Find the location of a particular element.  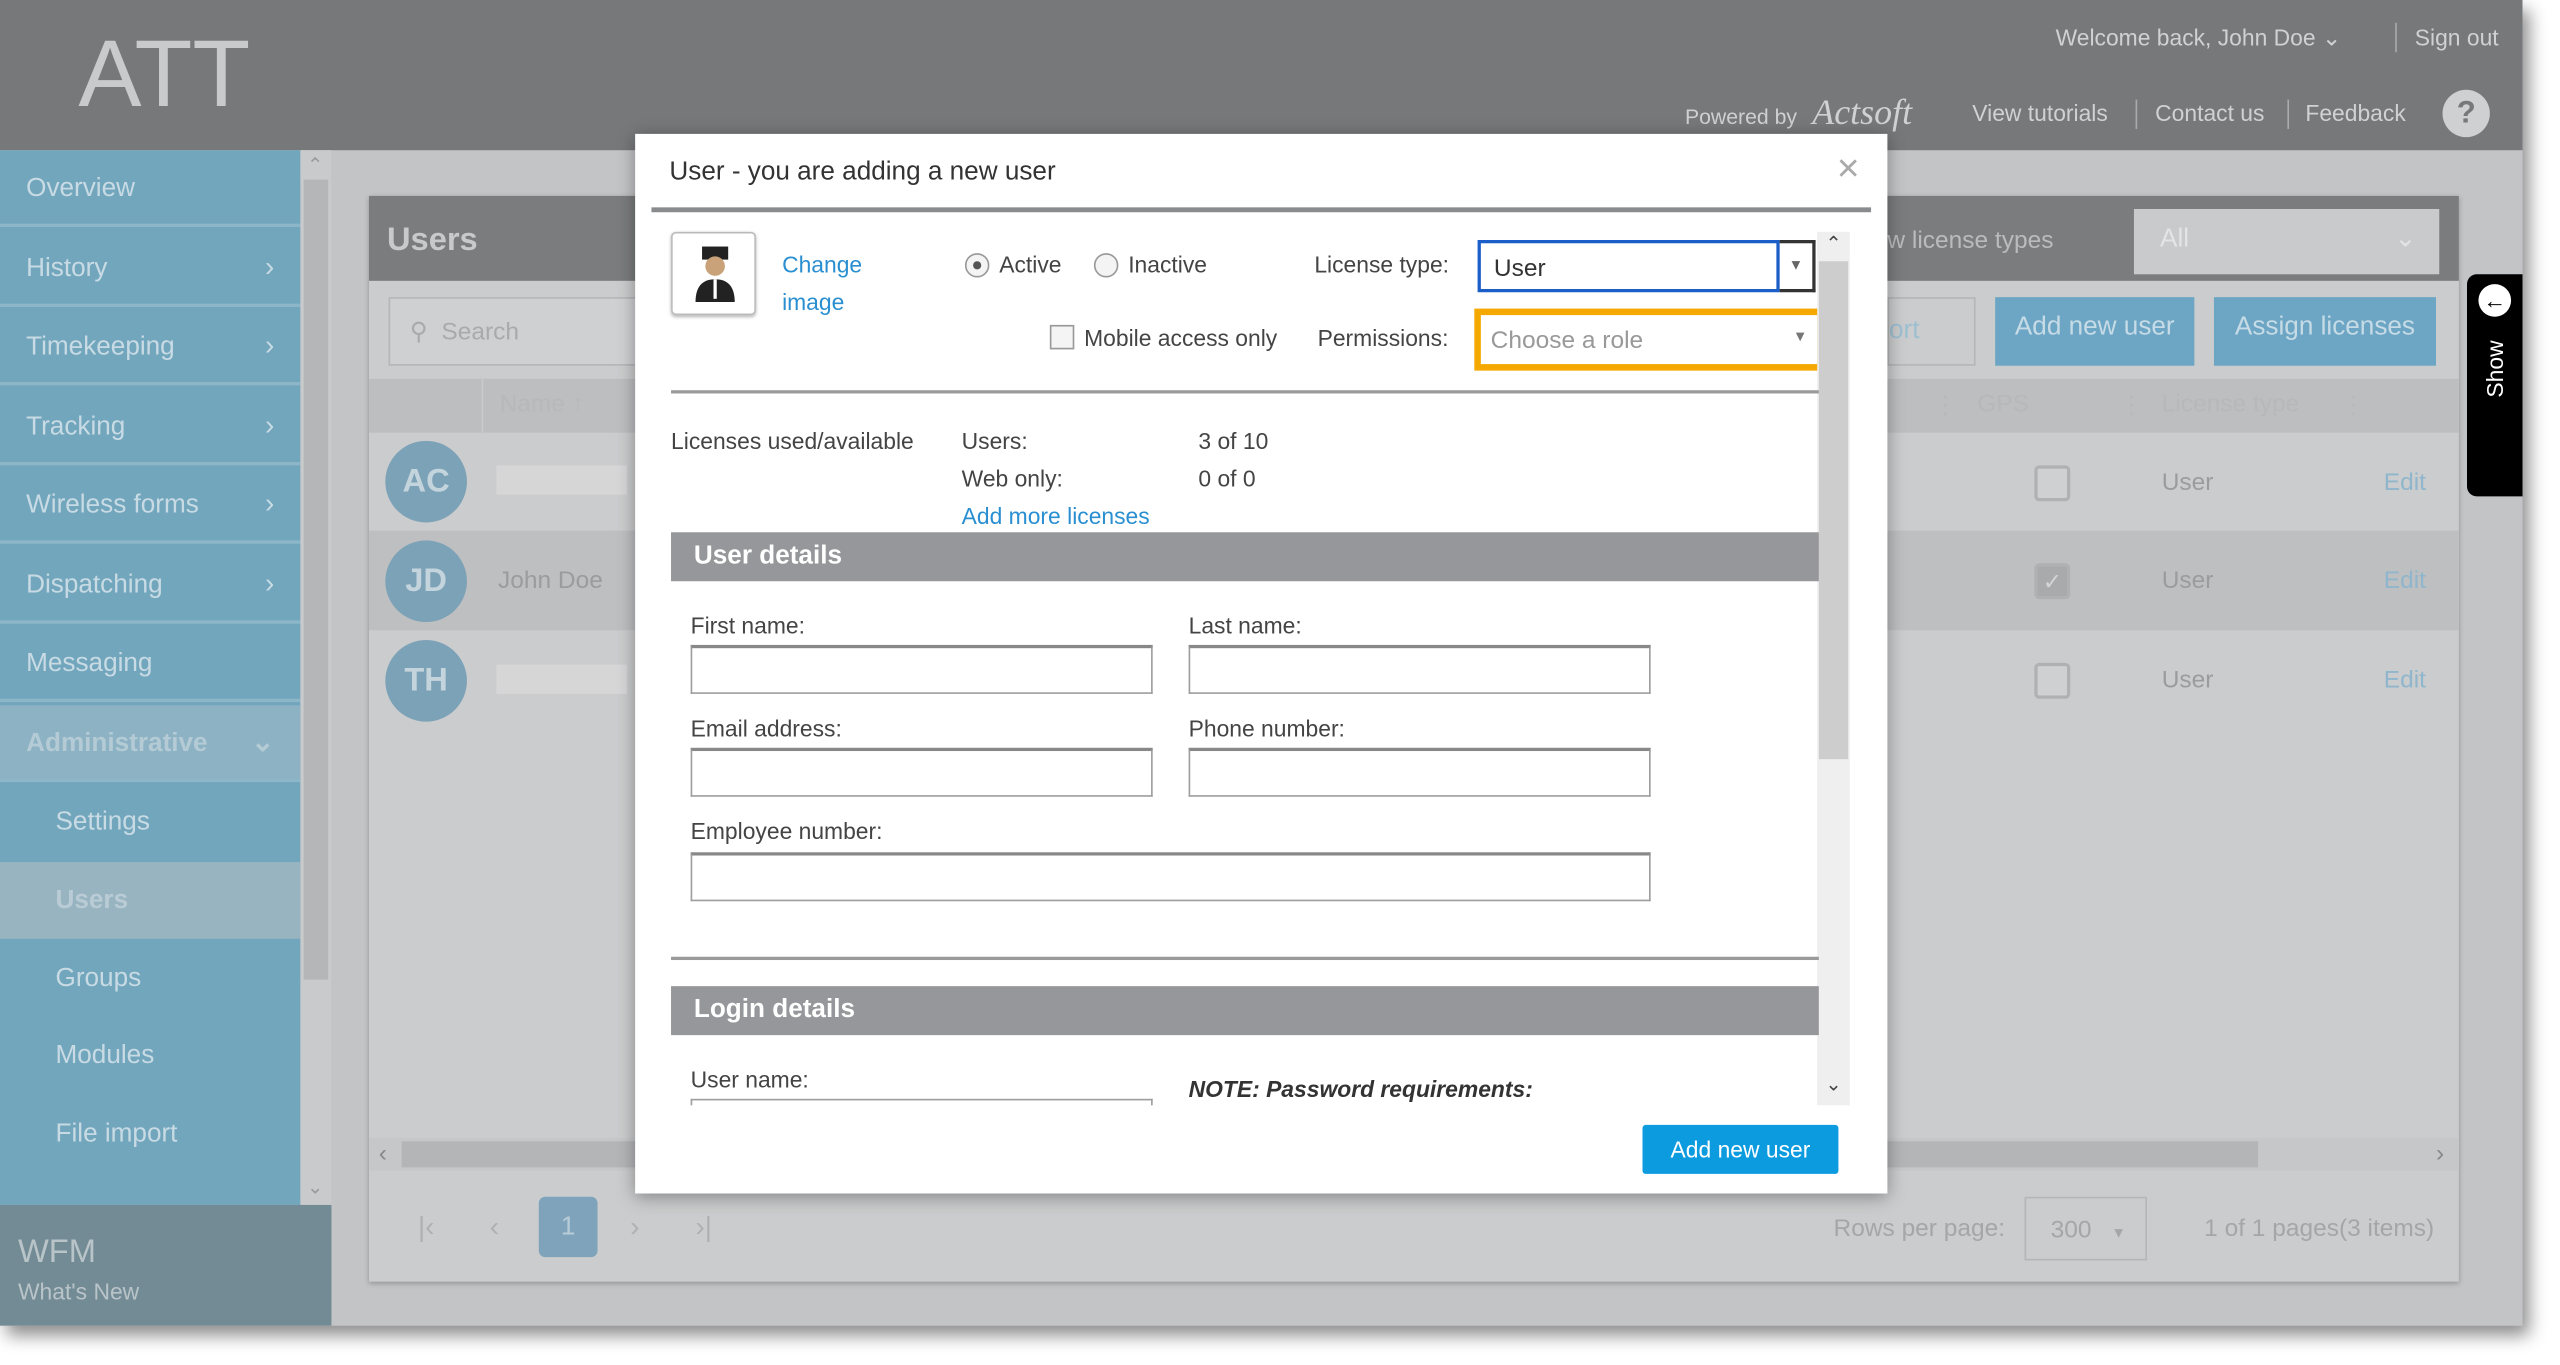

redacted-name is located at coordinates (561, 679).